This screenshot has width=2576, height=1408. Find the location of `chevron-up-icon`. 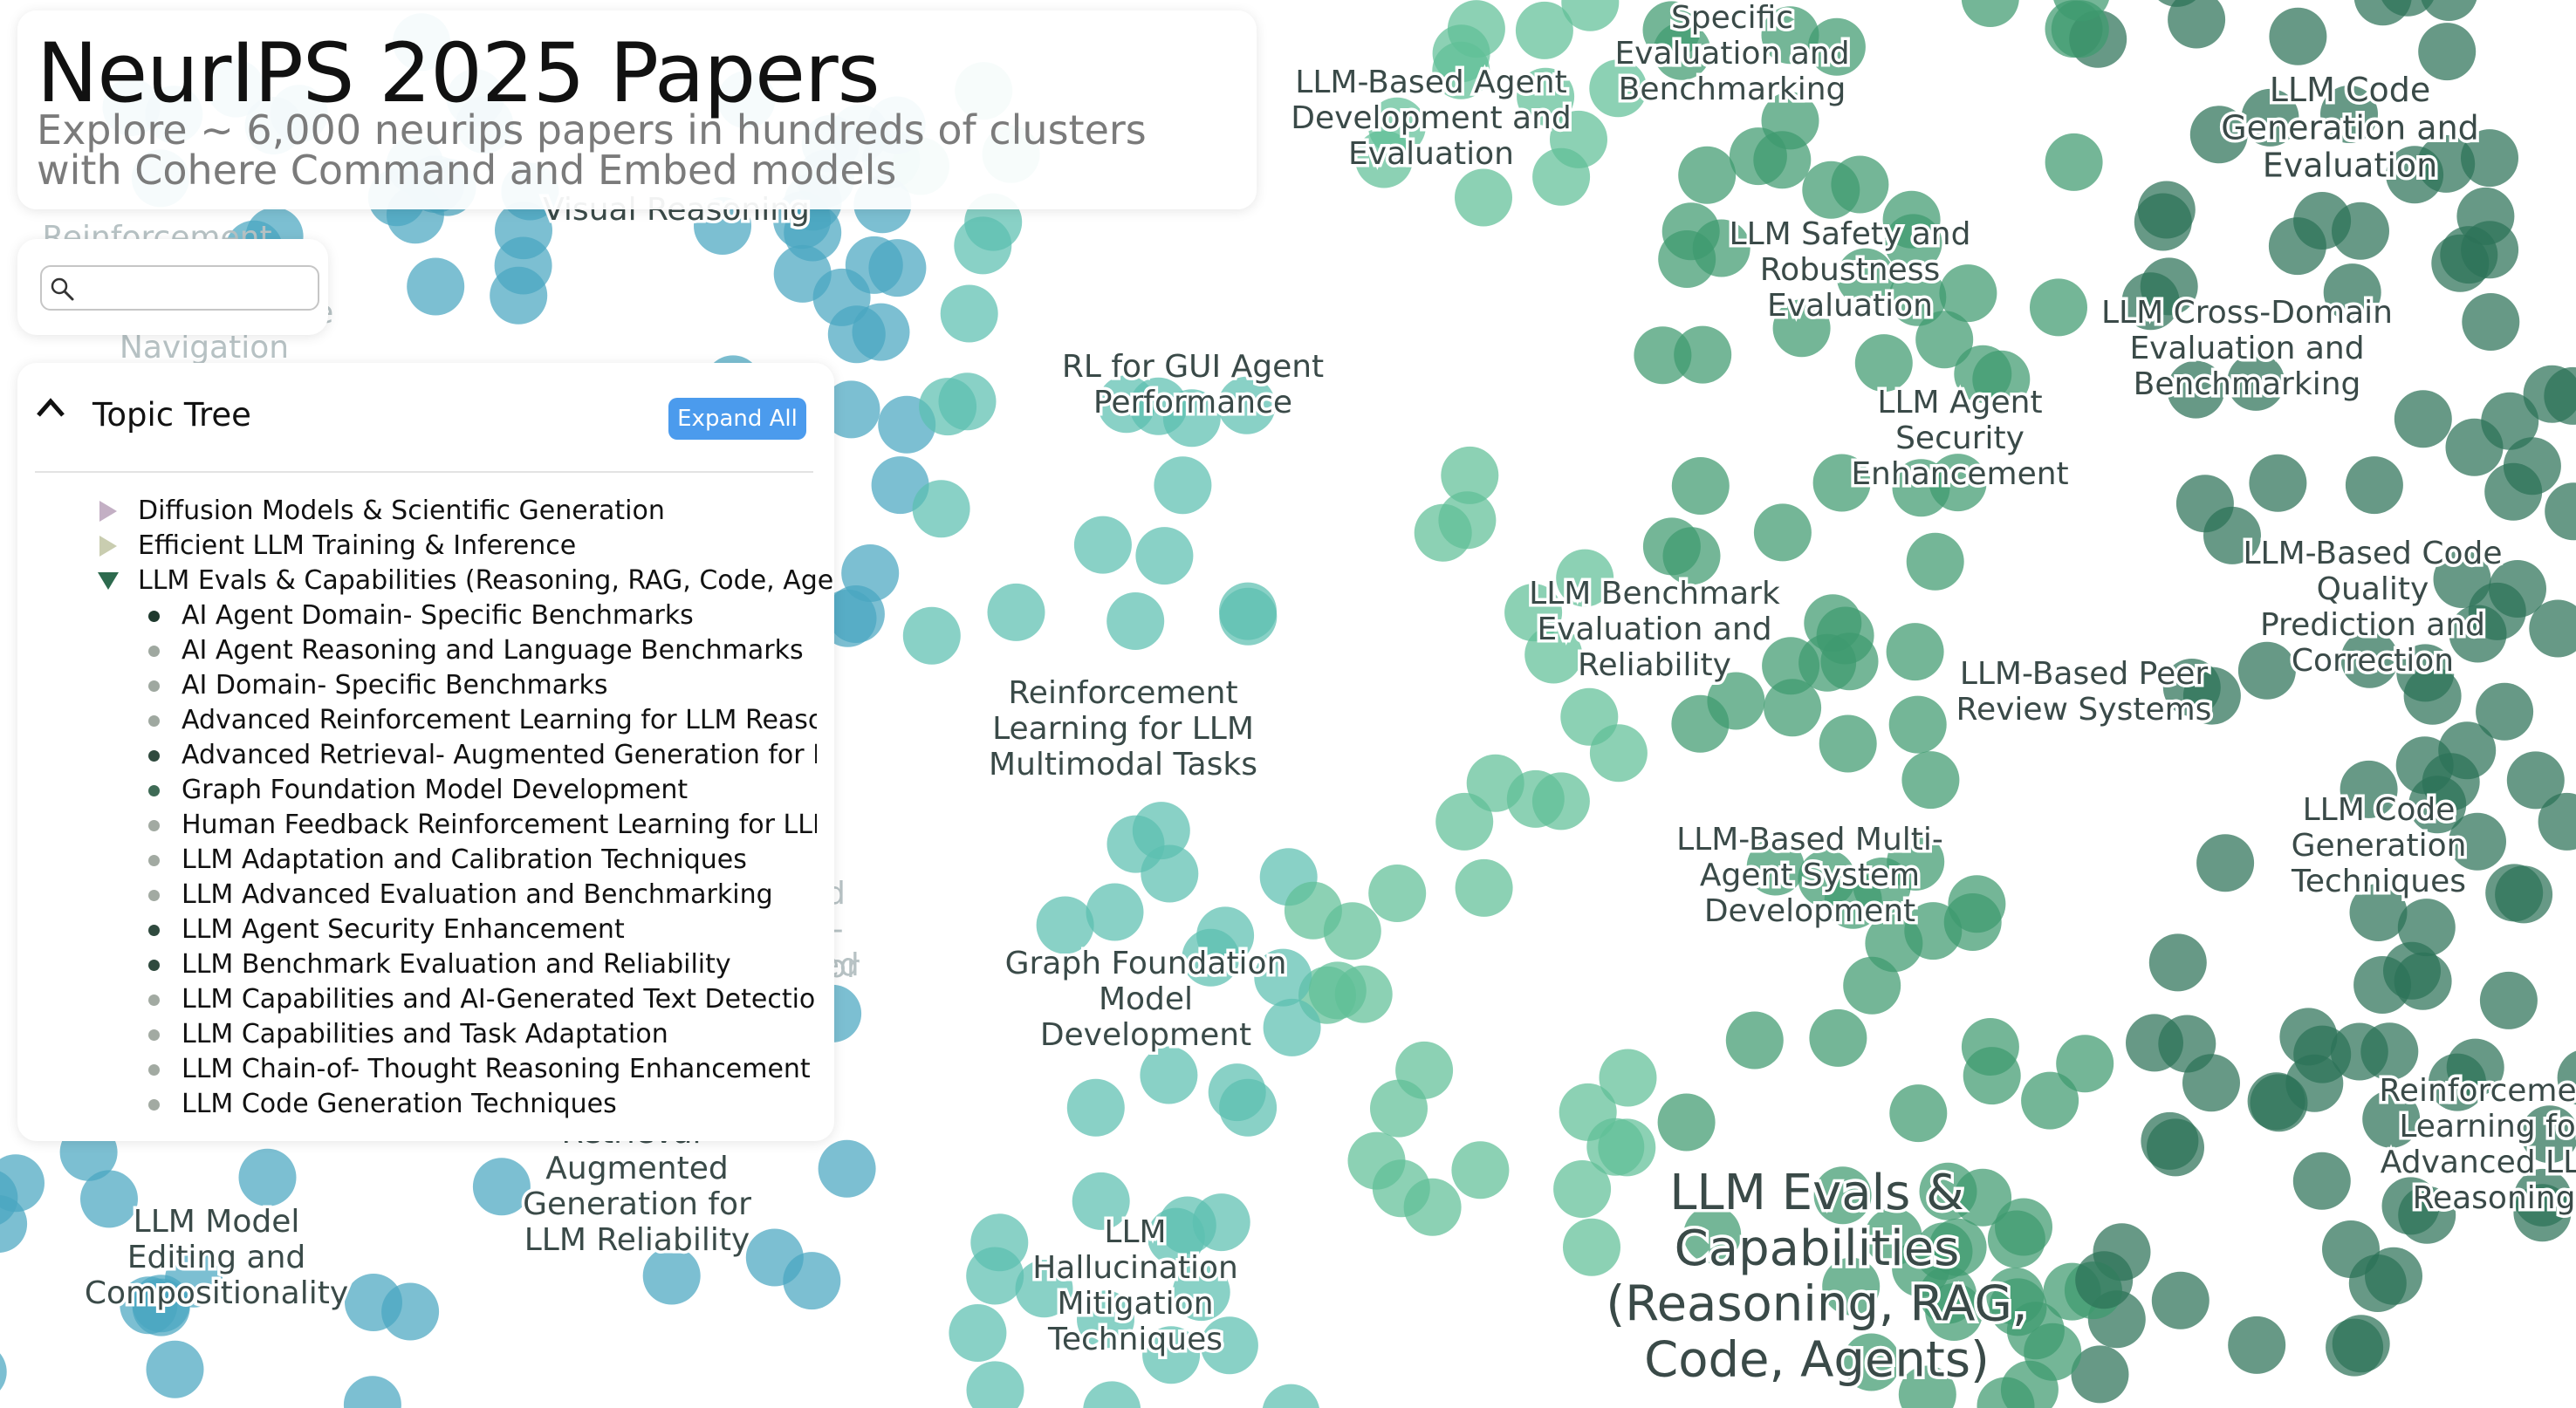

chevron-up-icon is located at coordinates (50, 408).